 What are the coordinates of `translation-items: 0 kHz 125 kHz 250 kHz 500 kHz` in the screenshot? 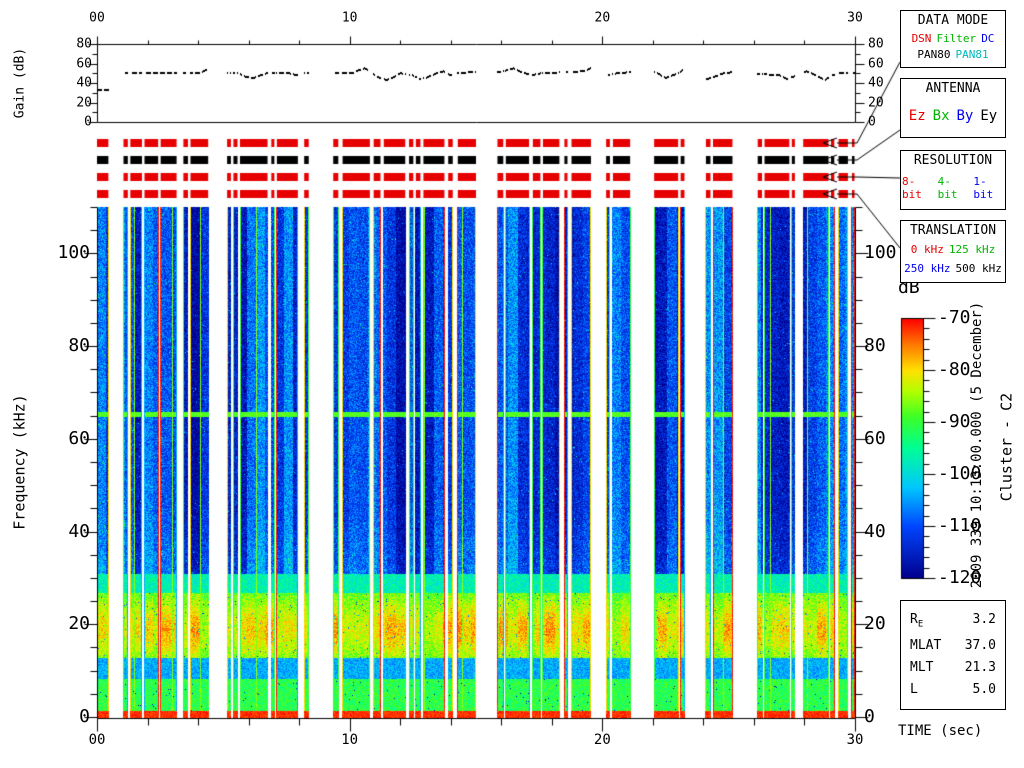 It's located at (953, 259).